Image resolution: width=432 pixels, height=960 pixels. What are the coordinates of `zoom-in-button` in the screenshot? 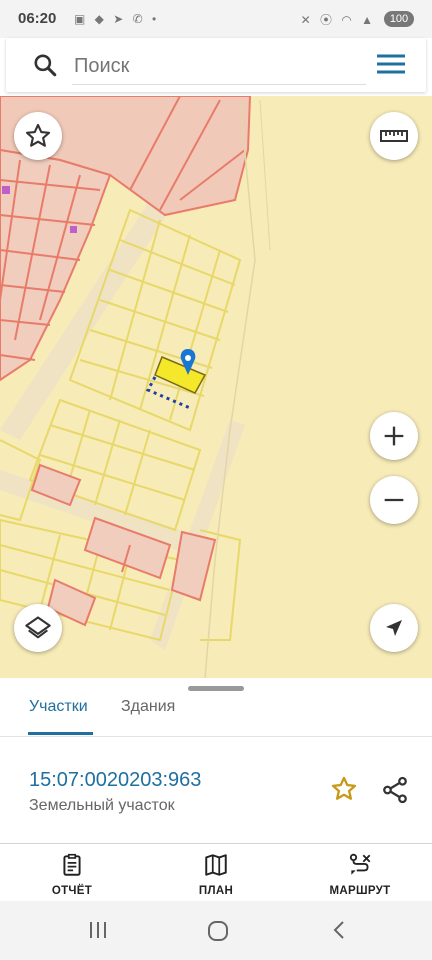 It's located at (394, 436).